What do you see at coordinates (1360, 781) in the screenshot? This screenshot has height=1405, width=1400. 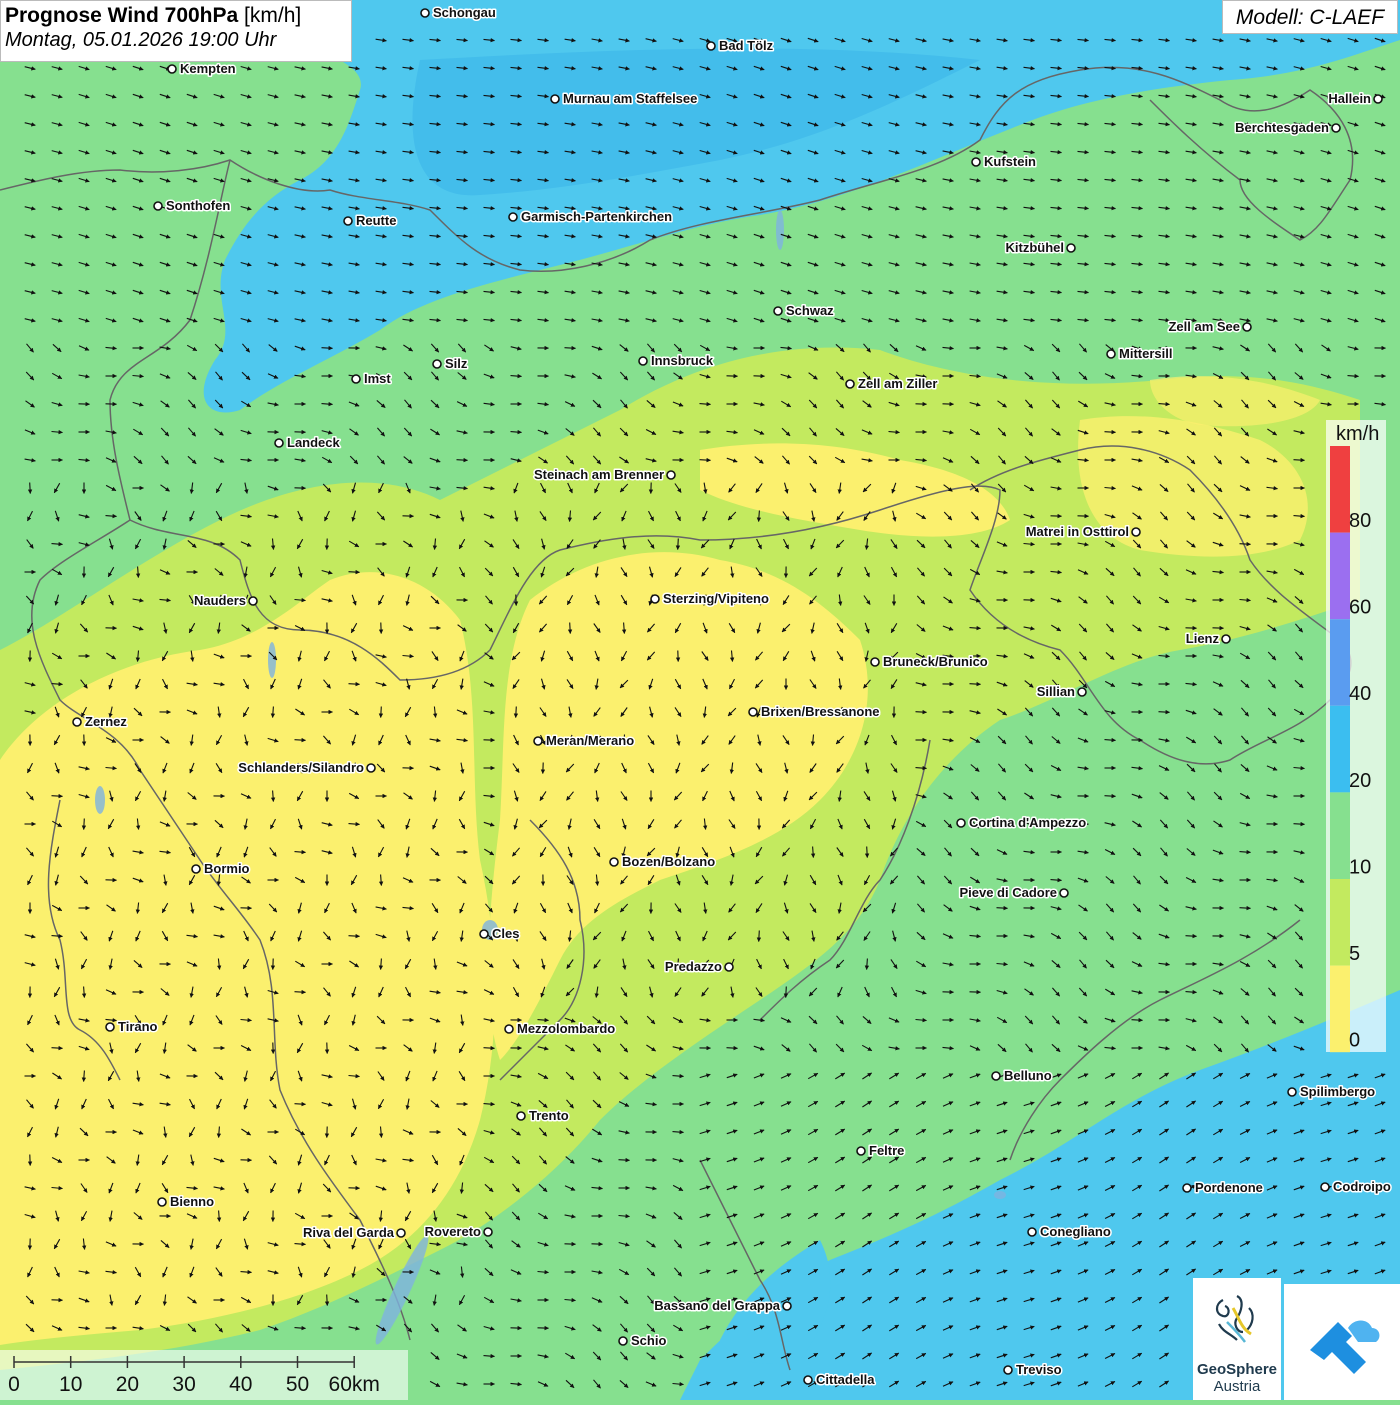 I see `legend-tick-label: 20` at bounding box center [1360, 781].